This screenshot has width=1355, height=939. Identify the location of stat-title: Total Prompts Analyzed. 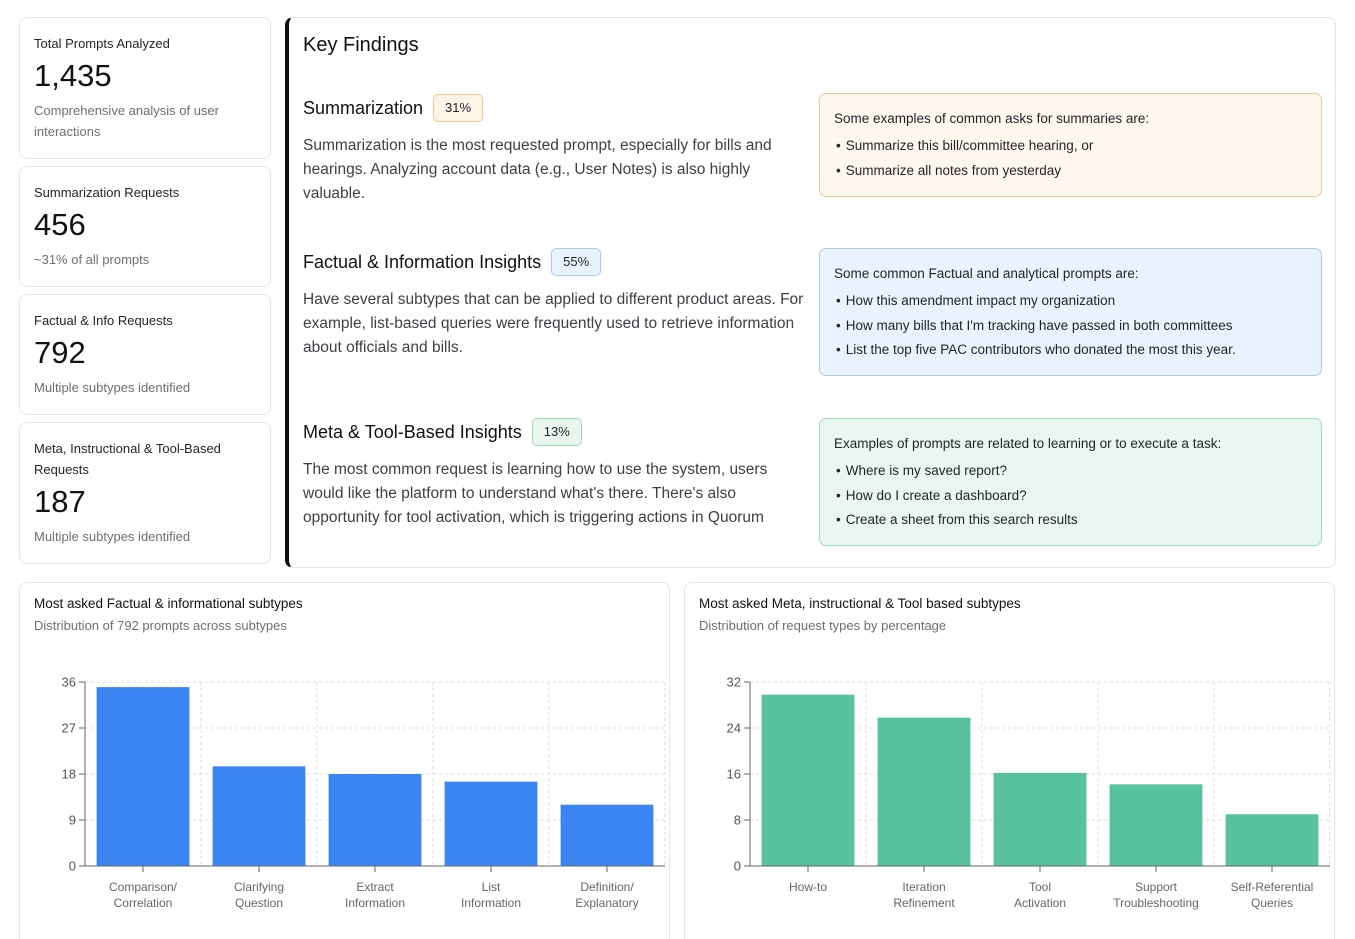
(102, 43).